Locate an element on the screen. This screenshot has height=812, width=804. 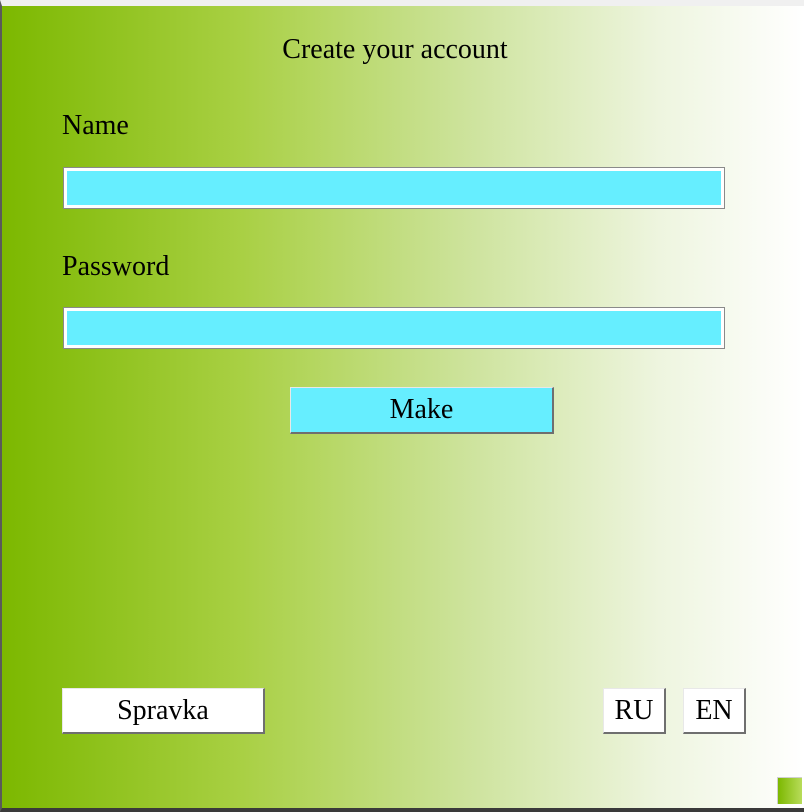
language-en-button: EN is located at coordinates (714, 711).